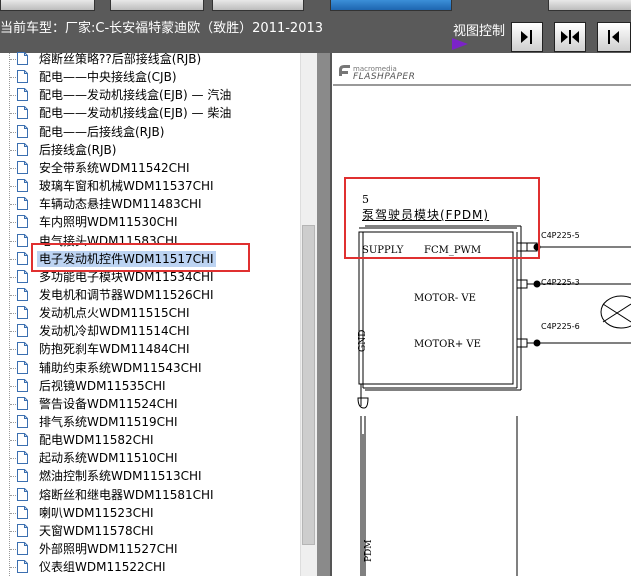  I want to click on tree-item: 熔断丝和继电器WDM11581CHI, so click(150, 495).